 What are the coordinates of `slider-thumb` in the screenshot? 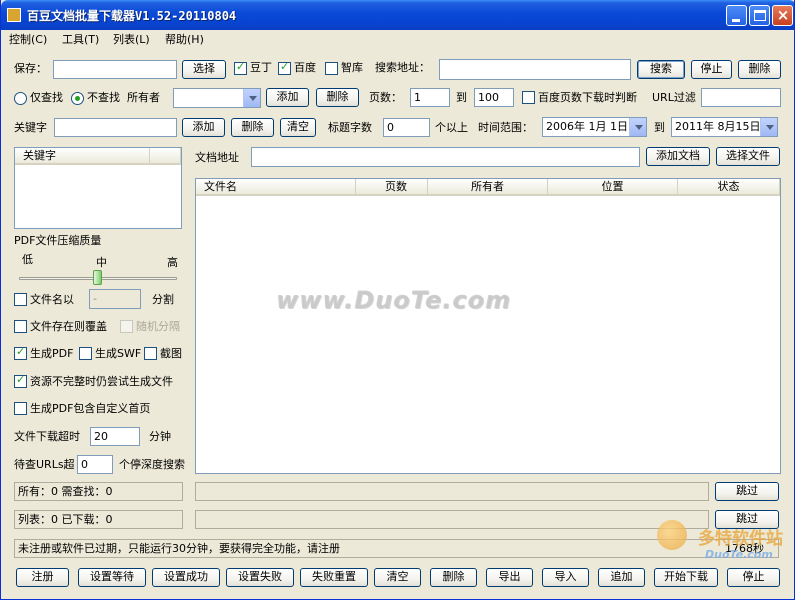 It's located at (97, 277).